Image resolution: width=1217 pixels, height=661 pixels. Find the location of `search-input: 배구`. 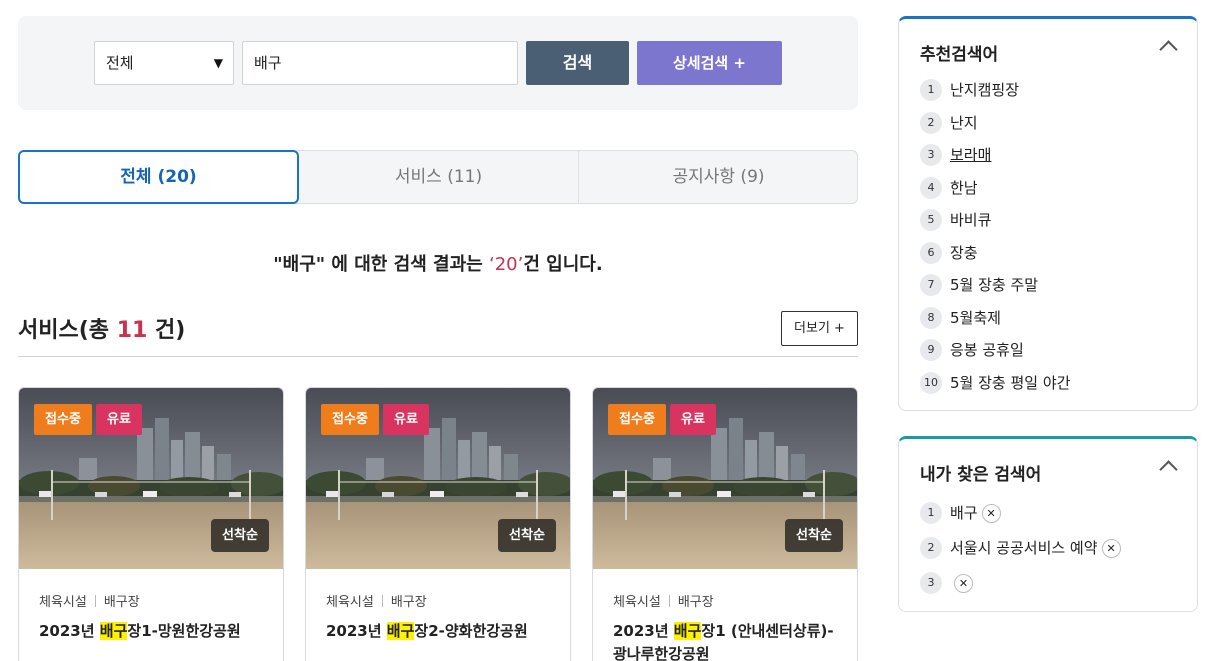

search-input: 배구 is located at coordinates (380, 63).